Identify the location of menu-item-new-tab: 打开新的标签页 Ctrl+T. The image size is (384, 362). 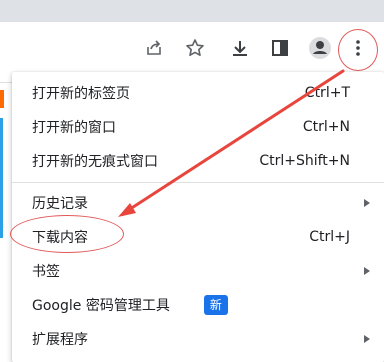
(198, 93).